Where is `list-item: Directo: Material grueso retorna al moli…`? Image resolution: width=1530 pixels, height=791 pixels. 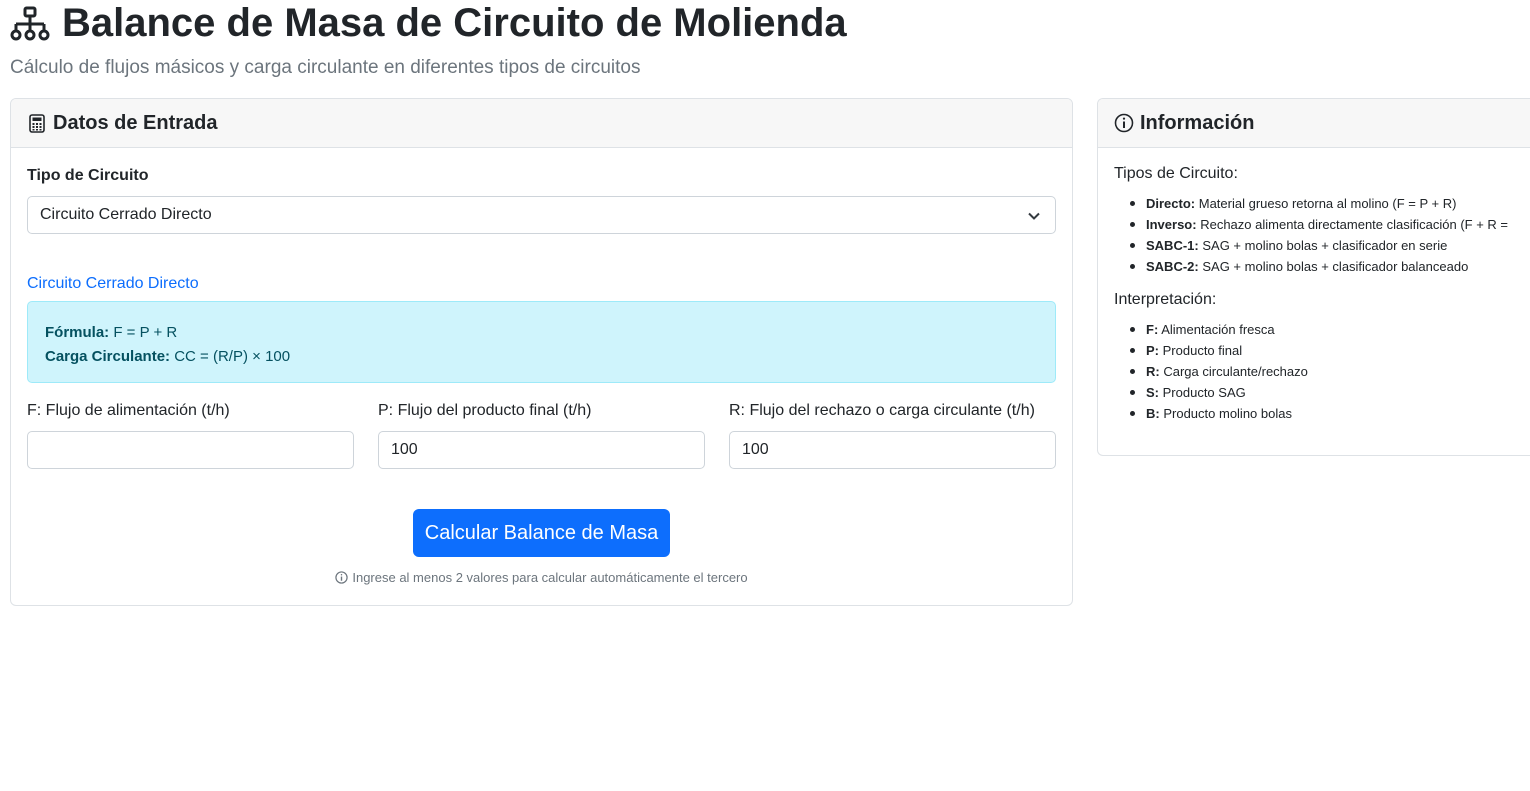
list-item: Directo: Material grueso retorna al moli… is located at coordinates (1322, 203).